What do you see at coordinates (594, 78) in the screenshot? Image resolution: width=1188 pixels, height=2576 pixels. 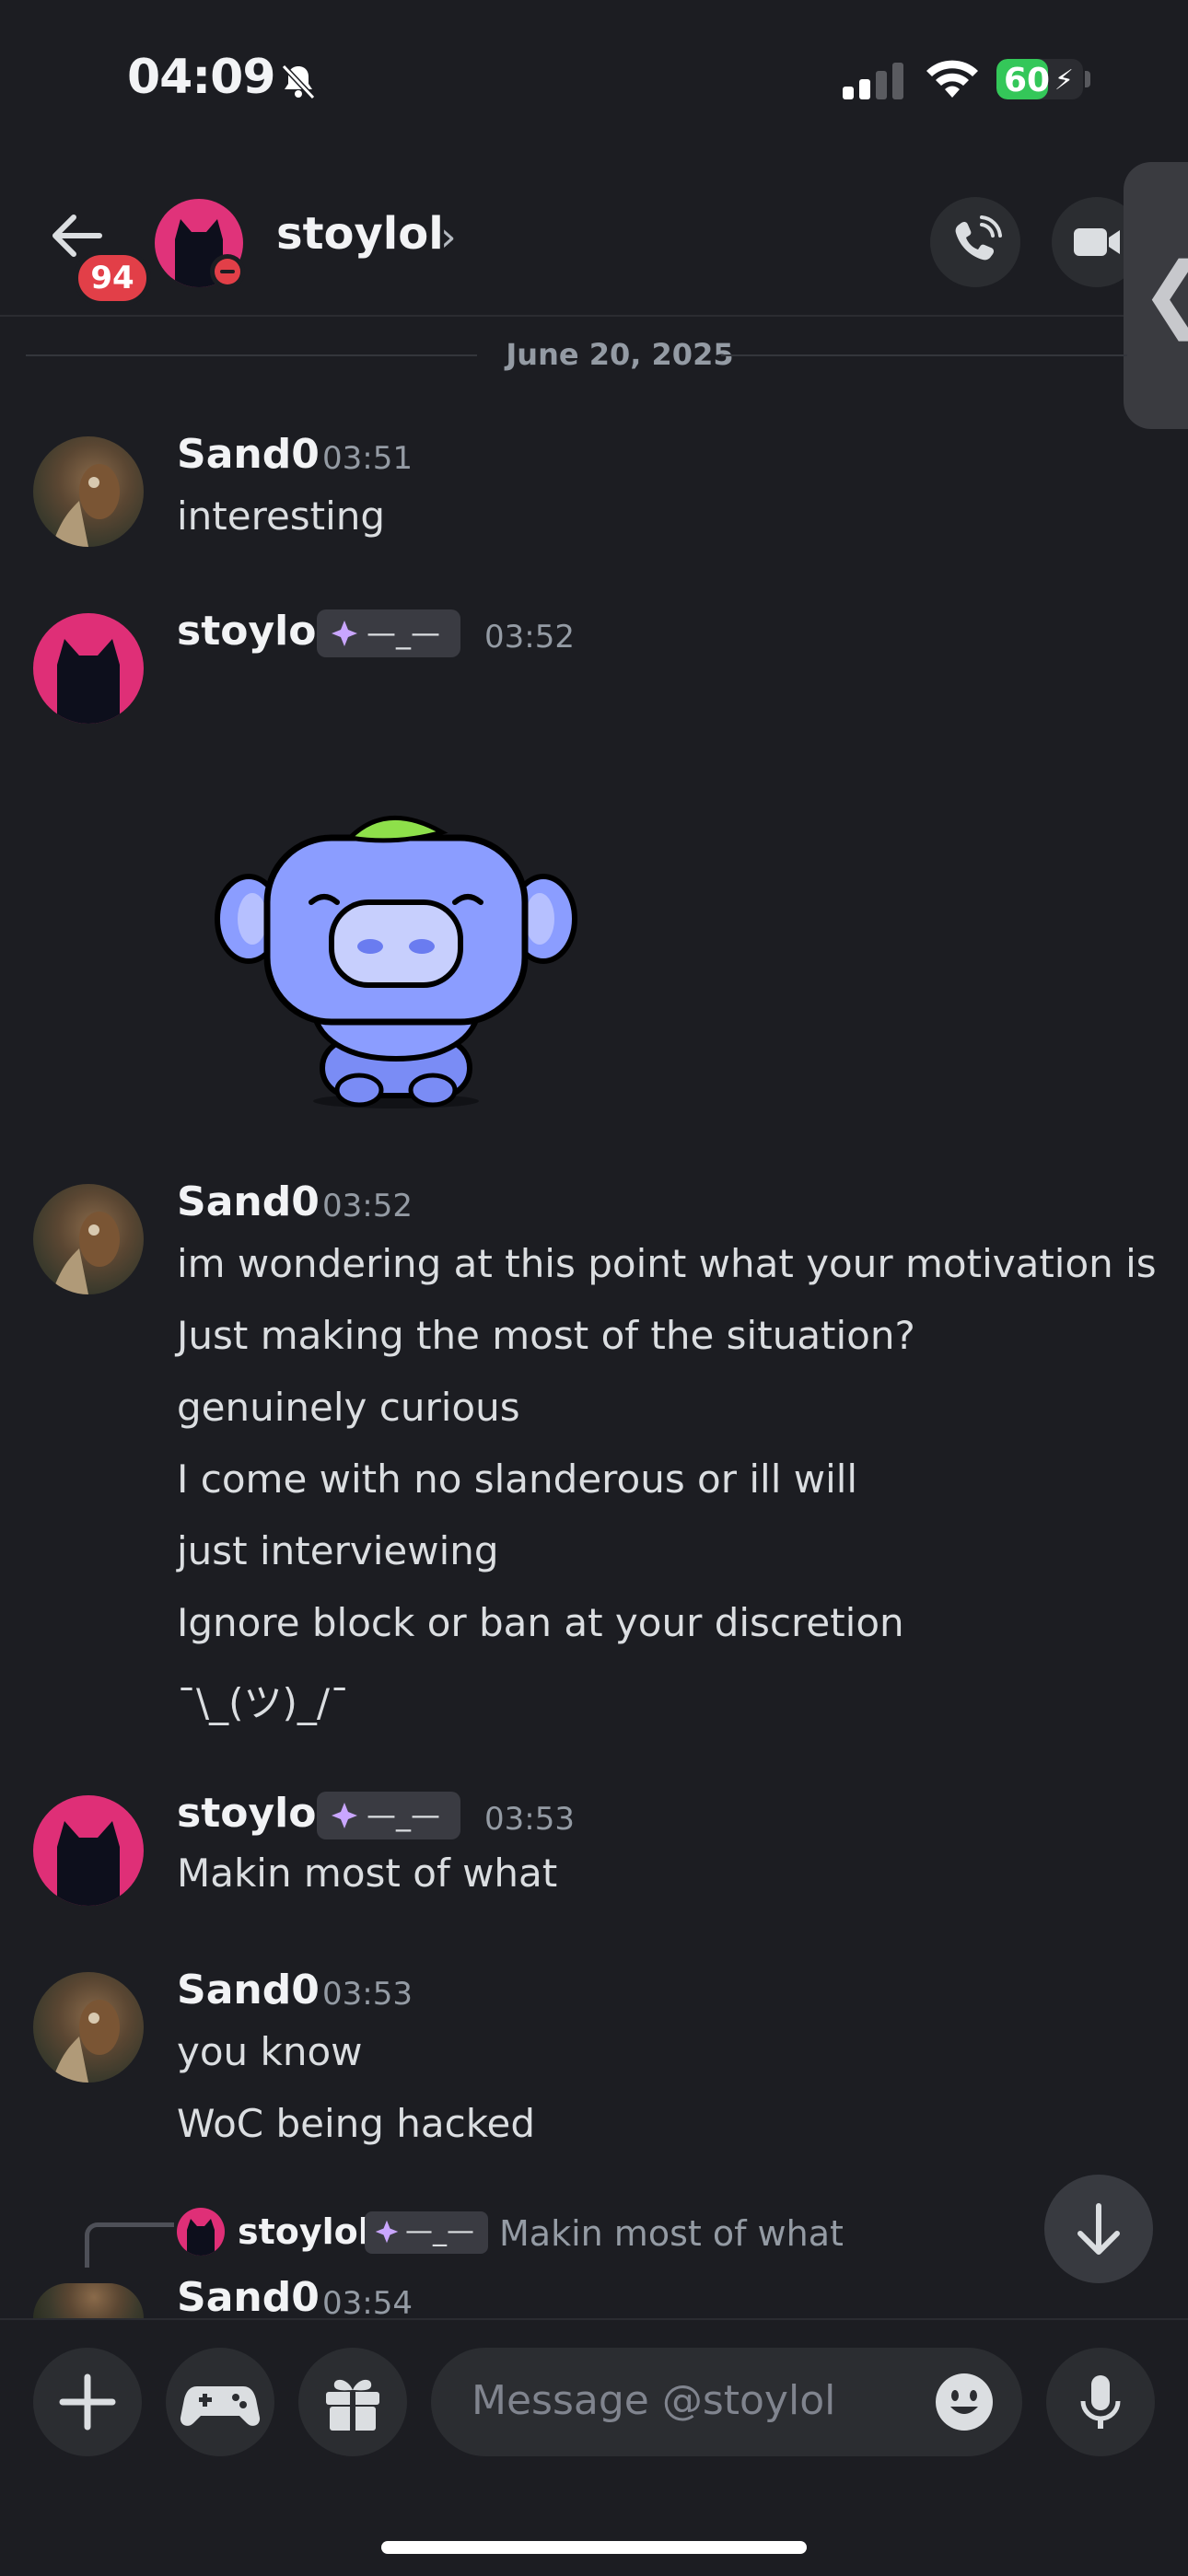 I see `status-bar: 04:09 60 ⚡` at bounding box center [594, 78].